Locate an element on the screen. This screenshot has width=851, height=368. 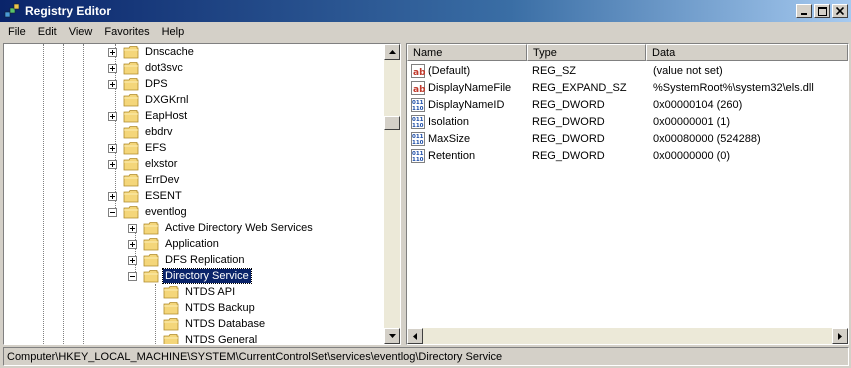
scroll-thumb is located at coordinates (392, 123).